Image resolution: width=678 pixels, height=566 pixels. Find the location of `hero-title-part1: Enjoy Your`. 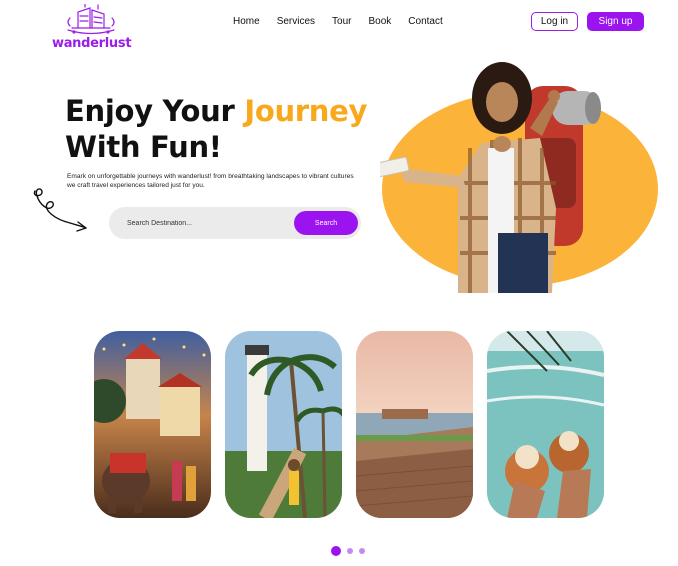

hero-title-part1: Enjoy Your is located at coordinates (155, 111).